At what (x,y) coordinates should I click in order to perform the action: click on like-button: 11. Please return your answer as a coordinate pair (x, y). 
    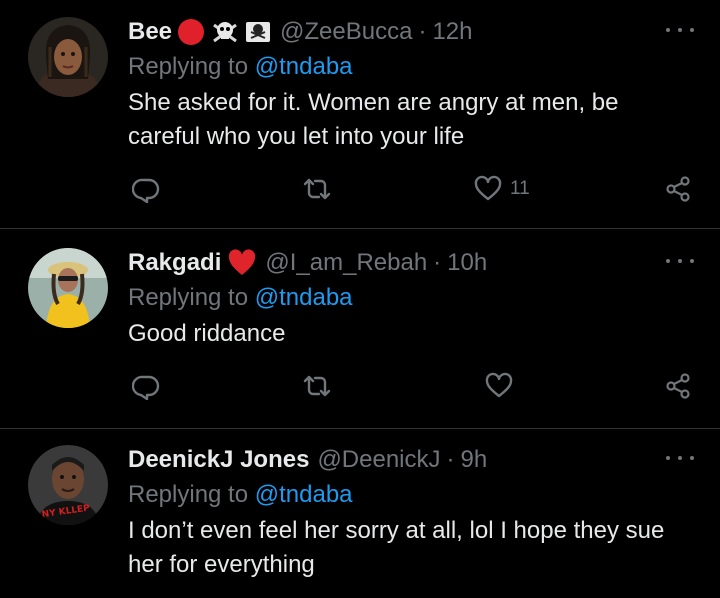
    Looking at the image, I should click on (502, 189).